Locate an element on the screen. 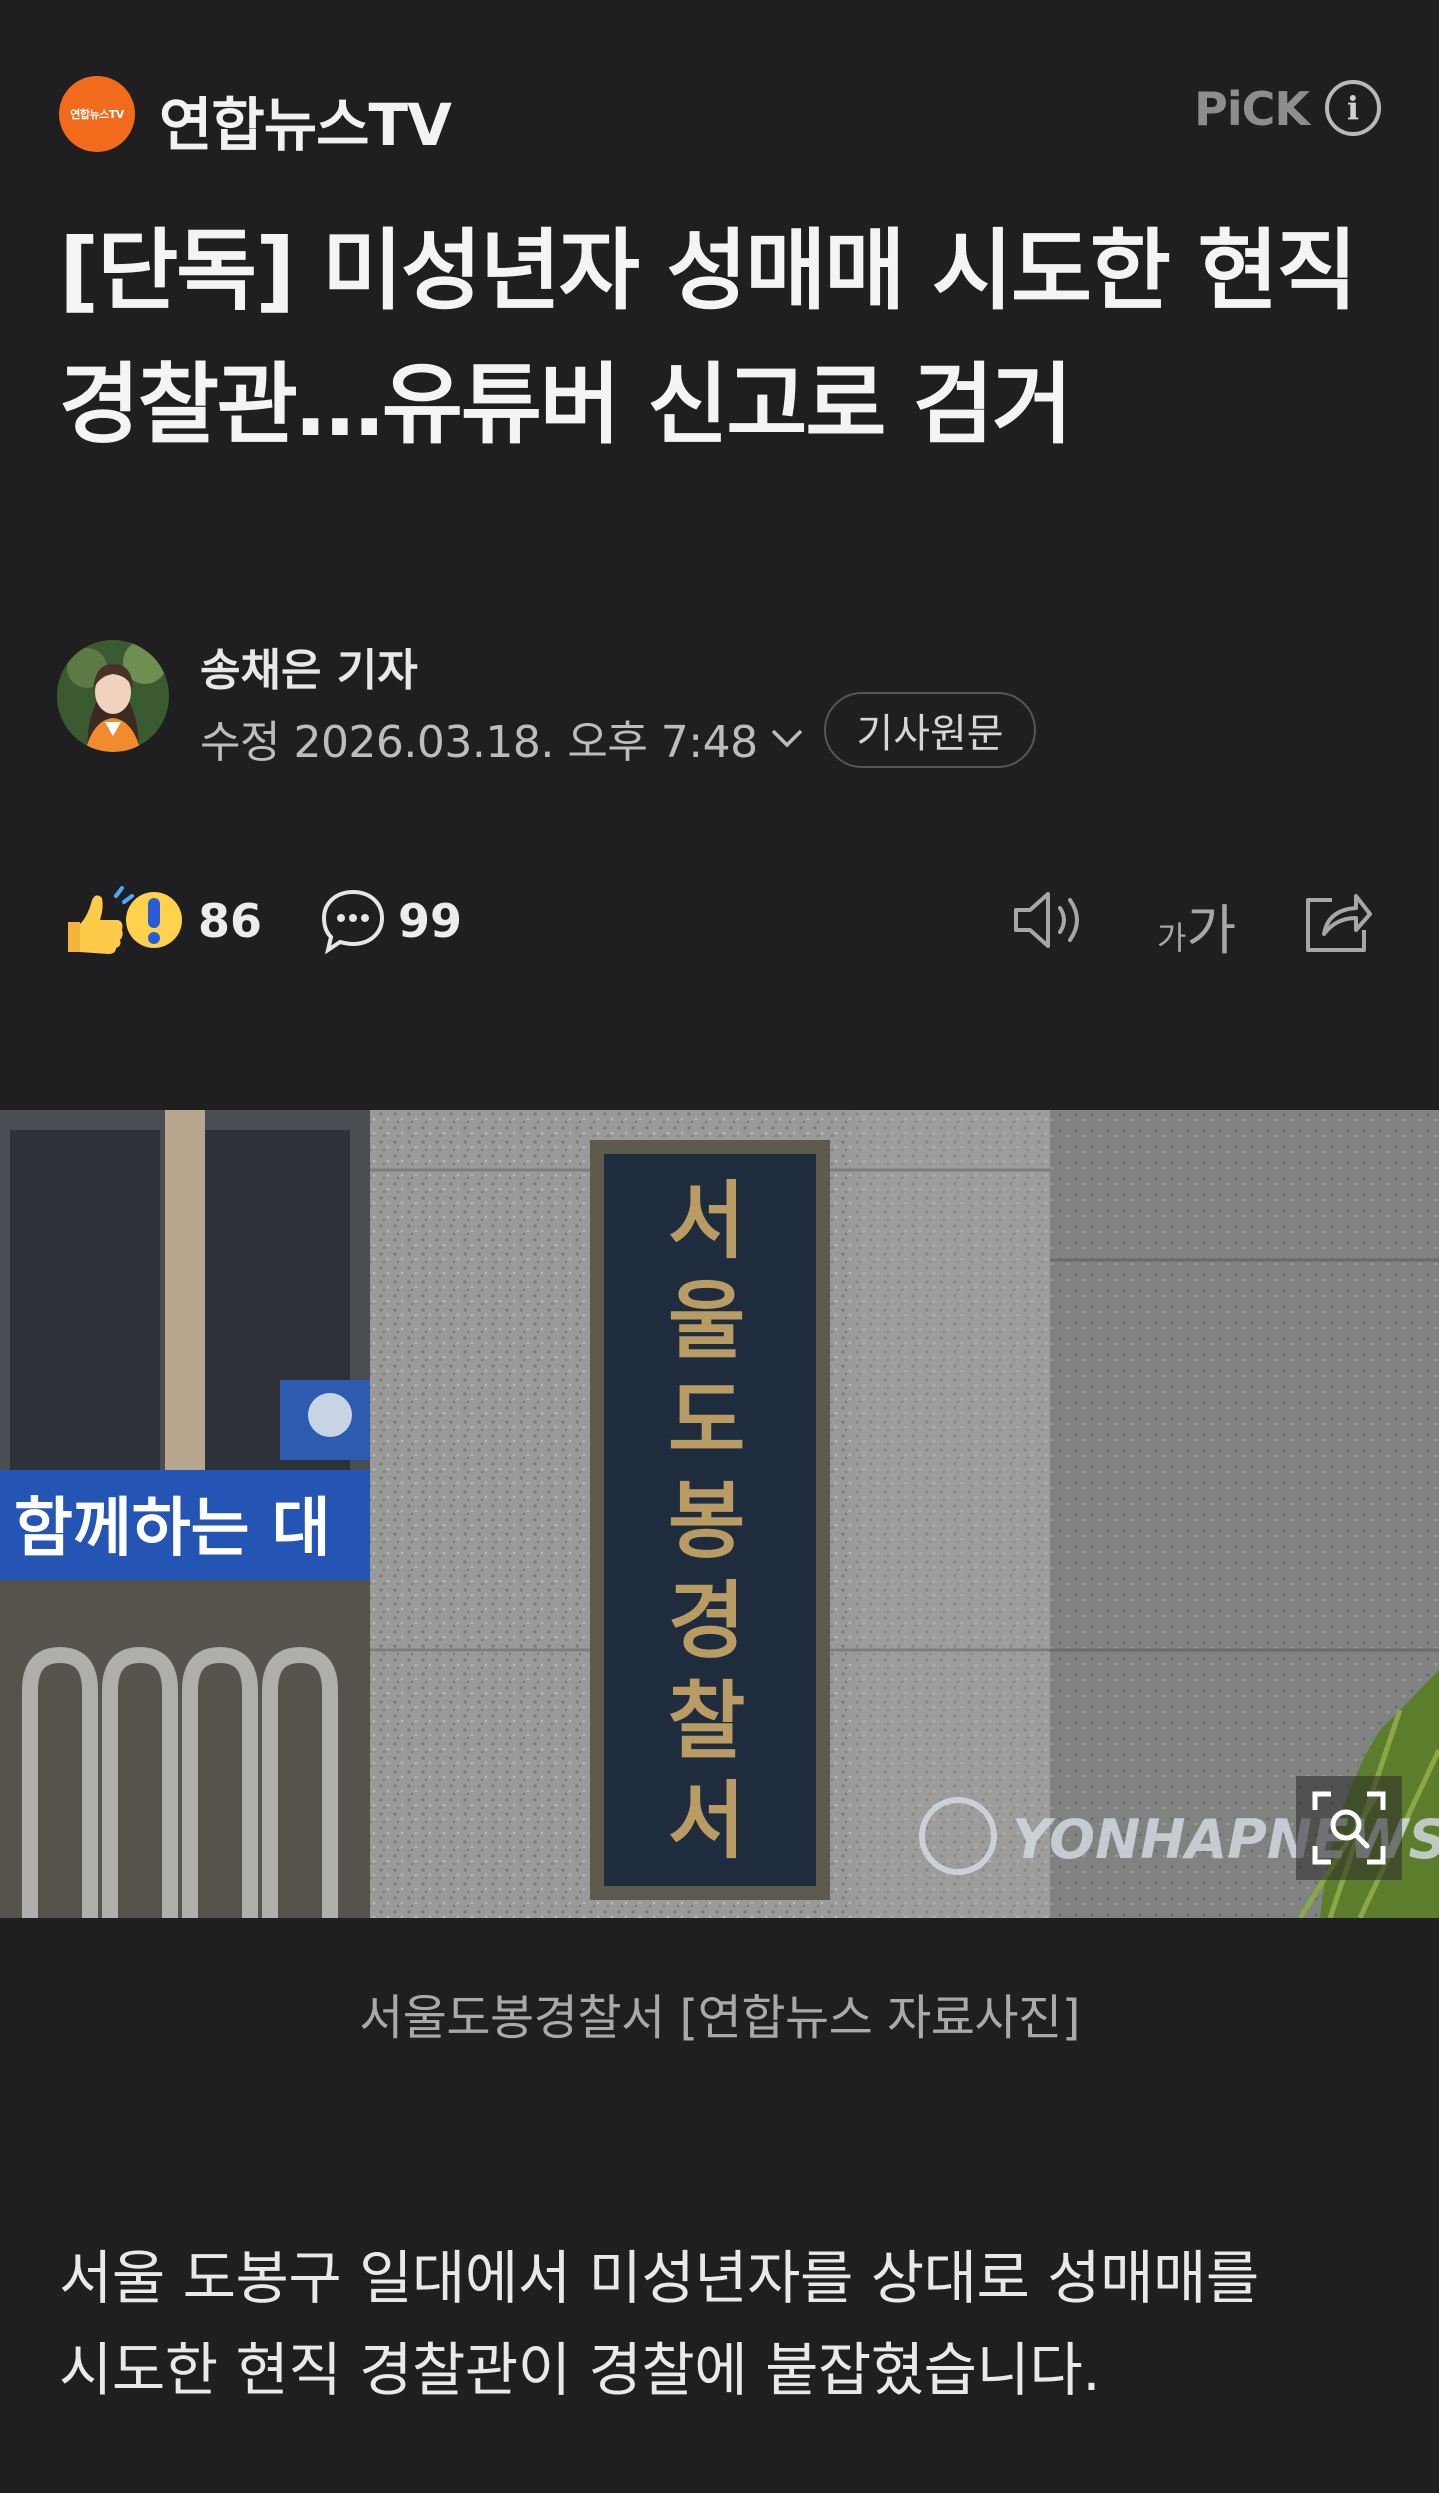 This screenshot has height=2493, width=1439. press-name: 연합뉴스TV is located at coordinates (305, 120).